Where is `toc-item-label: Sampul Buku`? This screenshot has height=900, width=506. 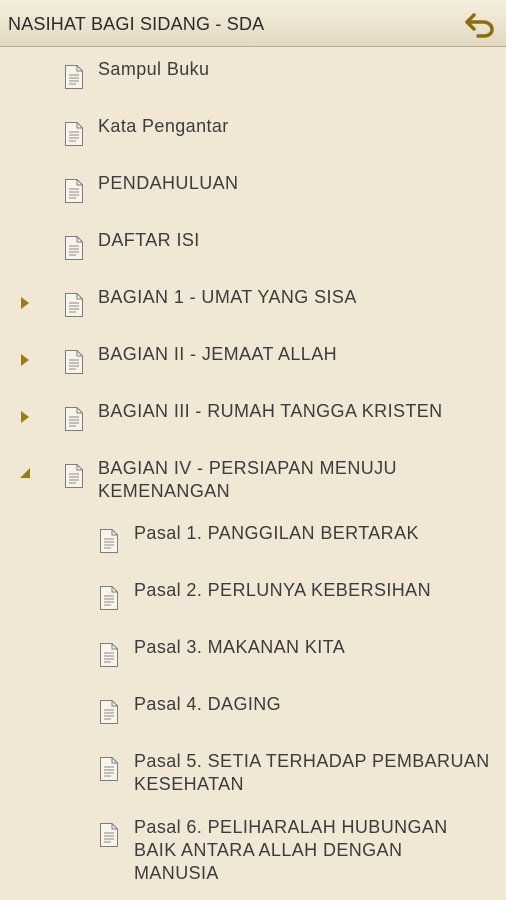
toc-item-label: Sampul Buku is located at coordinates (154, 69).